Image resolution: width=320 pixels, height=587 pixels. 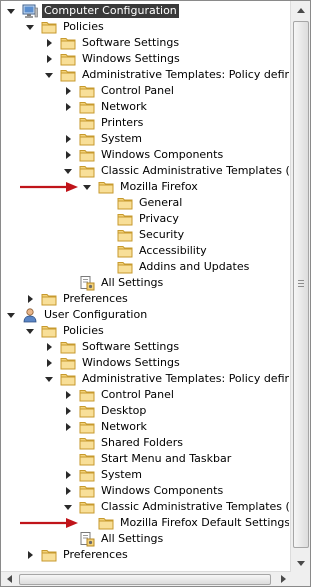 I want to click on scroll-down-button, so click(x=300, y=563).